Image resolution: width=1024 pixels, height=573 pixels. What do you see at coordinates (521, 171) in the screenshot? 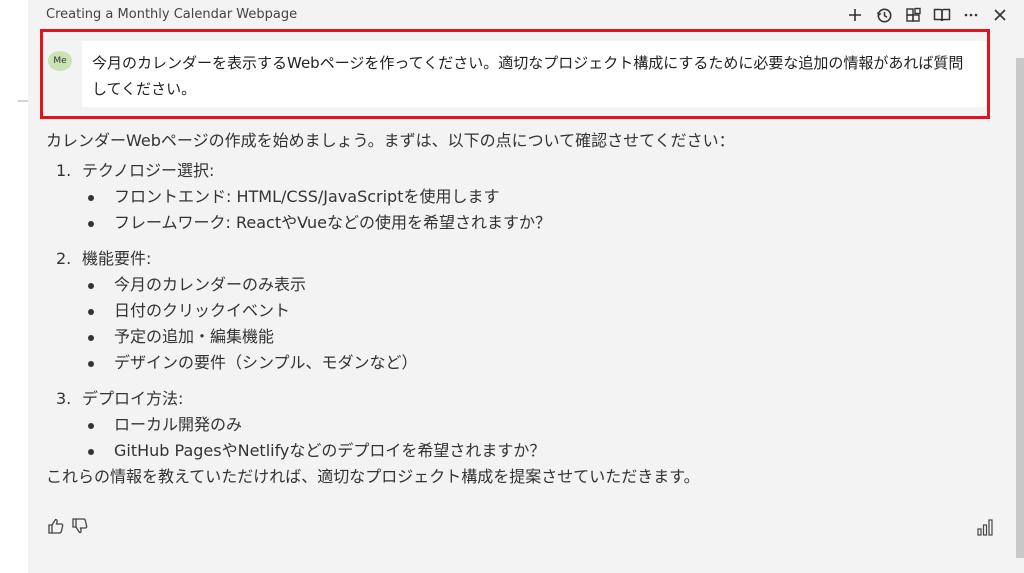
I see `section-heading: 1. テクノロジー選択:` at bounding box center [521, 171].